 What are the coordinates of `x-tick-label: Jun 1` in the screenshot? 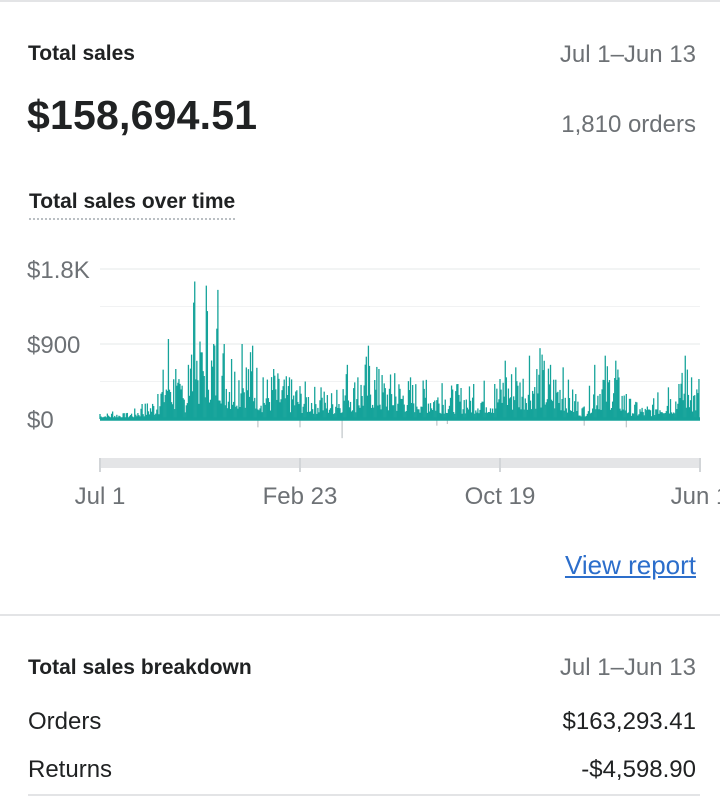 It's located at (695, 496).